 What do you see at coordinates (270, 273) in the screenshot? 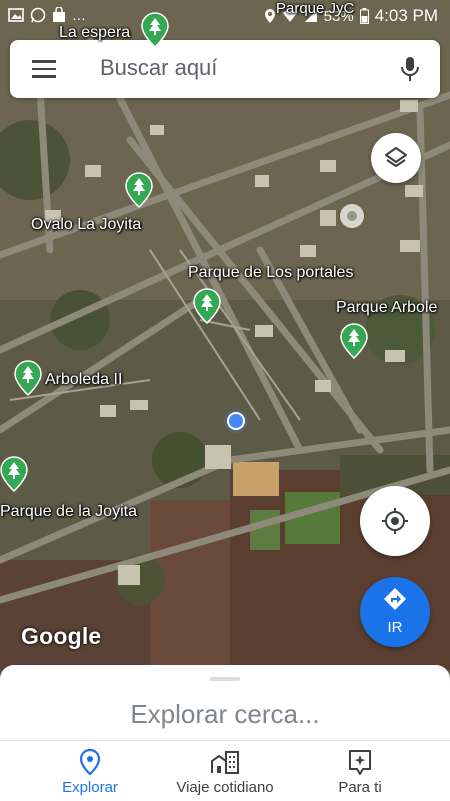
I see `map-label-parque-de-los-portales: Parque de Los portales` at bounding box center [270, 273].